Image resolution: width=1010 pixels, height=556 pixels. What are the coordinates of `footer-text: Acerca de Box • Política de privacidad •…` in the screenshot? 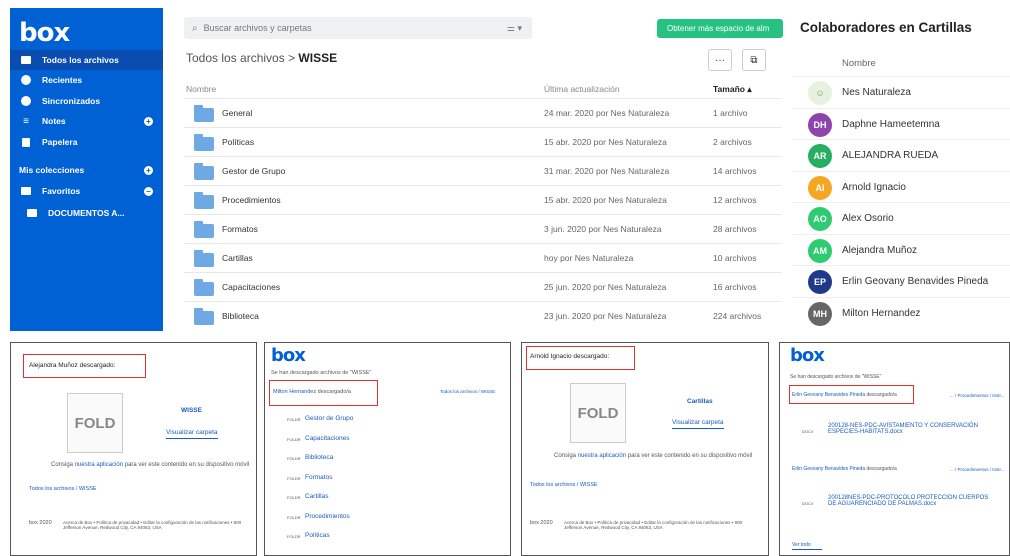 It's located at (653, 525).